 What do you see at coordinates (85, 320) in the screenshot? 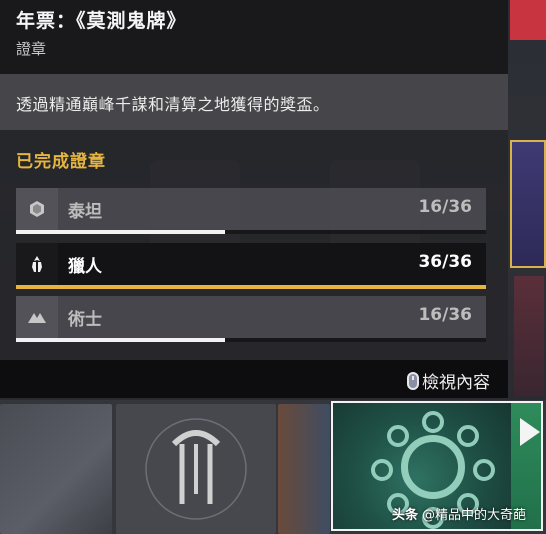
I see `row-label: 術士` at bounding box center [85, 320].